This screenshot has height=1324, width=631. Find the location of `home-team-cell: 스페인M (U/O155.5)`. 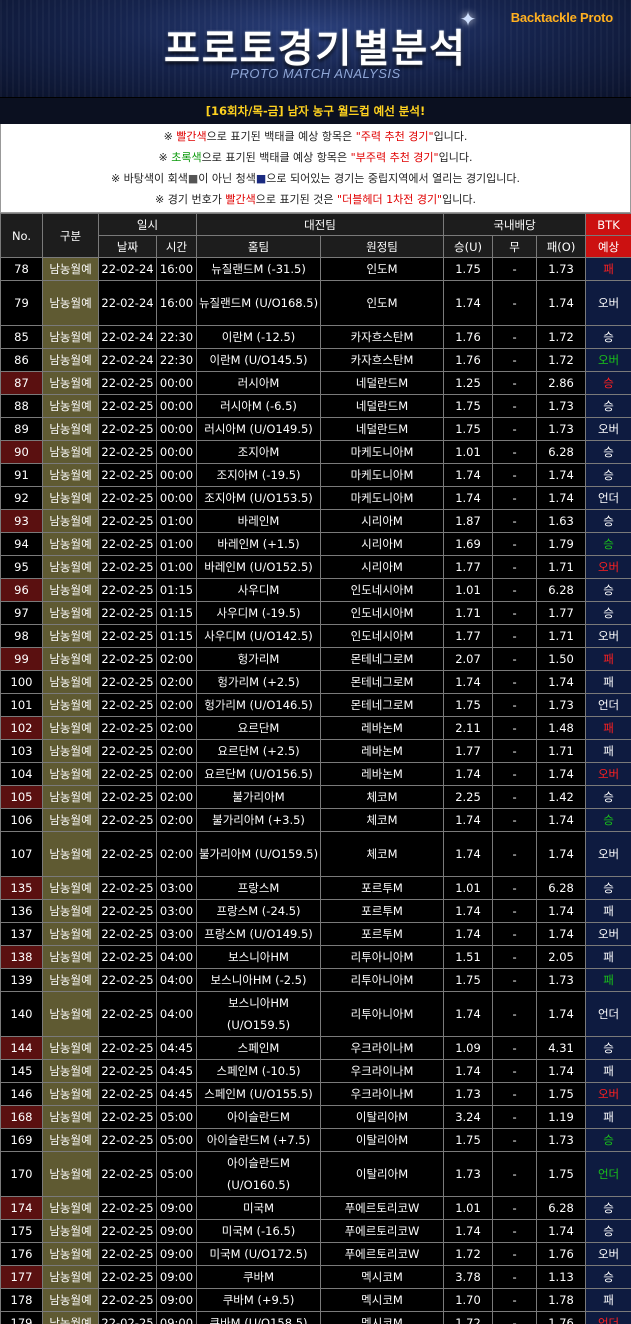

home-team-cell: 스페인M (U/O155.5) is located at coordinates (259, 1094).